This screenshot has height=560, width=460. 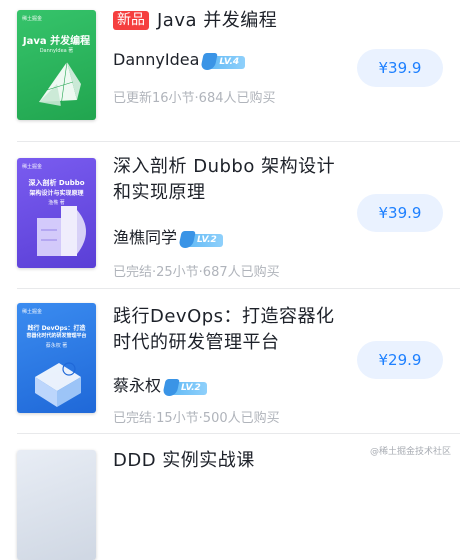 I want to click on course-title: 深入剖析 Dubbo 架构设计和实现原理, so click(x=225, y=180).